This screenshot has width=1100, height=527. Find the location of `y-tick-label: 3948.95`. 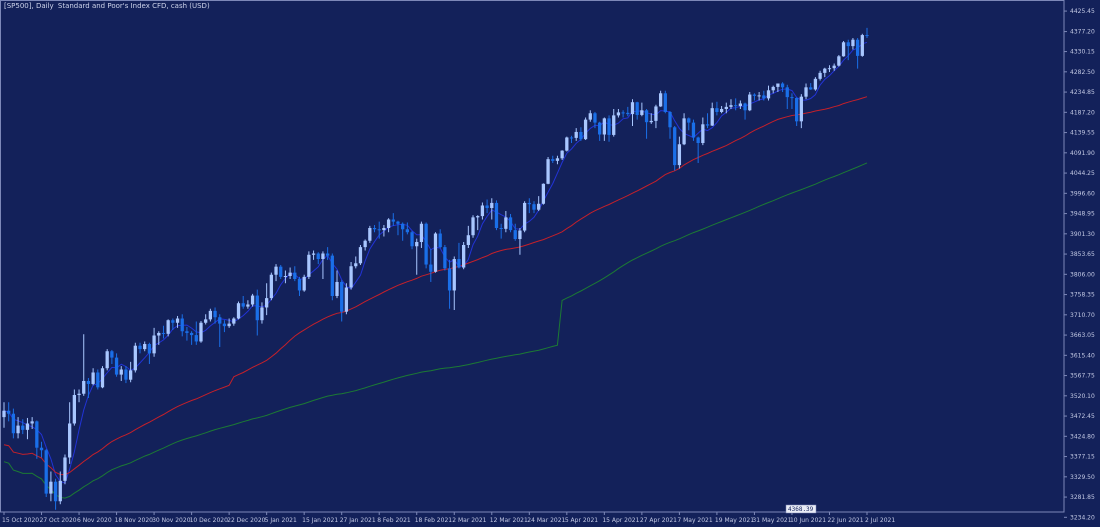

y-tick-label: 3948.95 is located at coordinates (1082, 214).